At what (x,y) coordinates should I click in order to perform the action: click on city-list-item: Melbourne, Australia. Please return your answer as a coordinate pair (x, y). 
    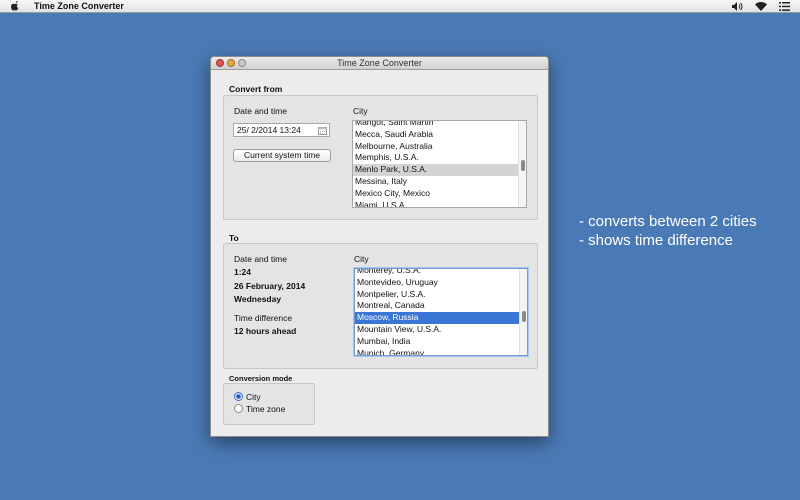
    Looking at the image, I should click on (435, 147).